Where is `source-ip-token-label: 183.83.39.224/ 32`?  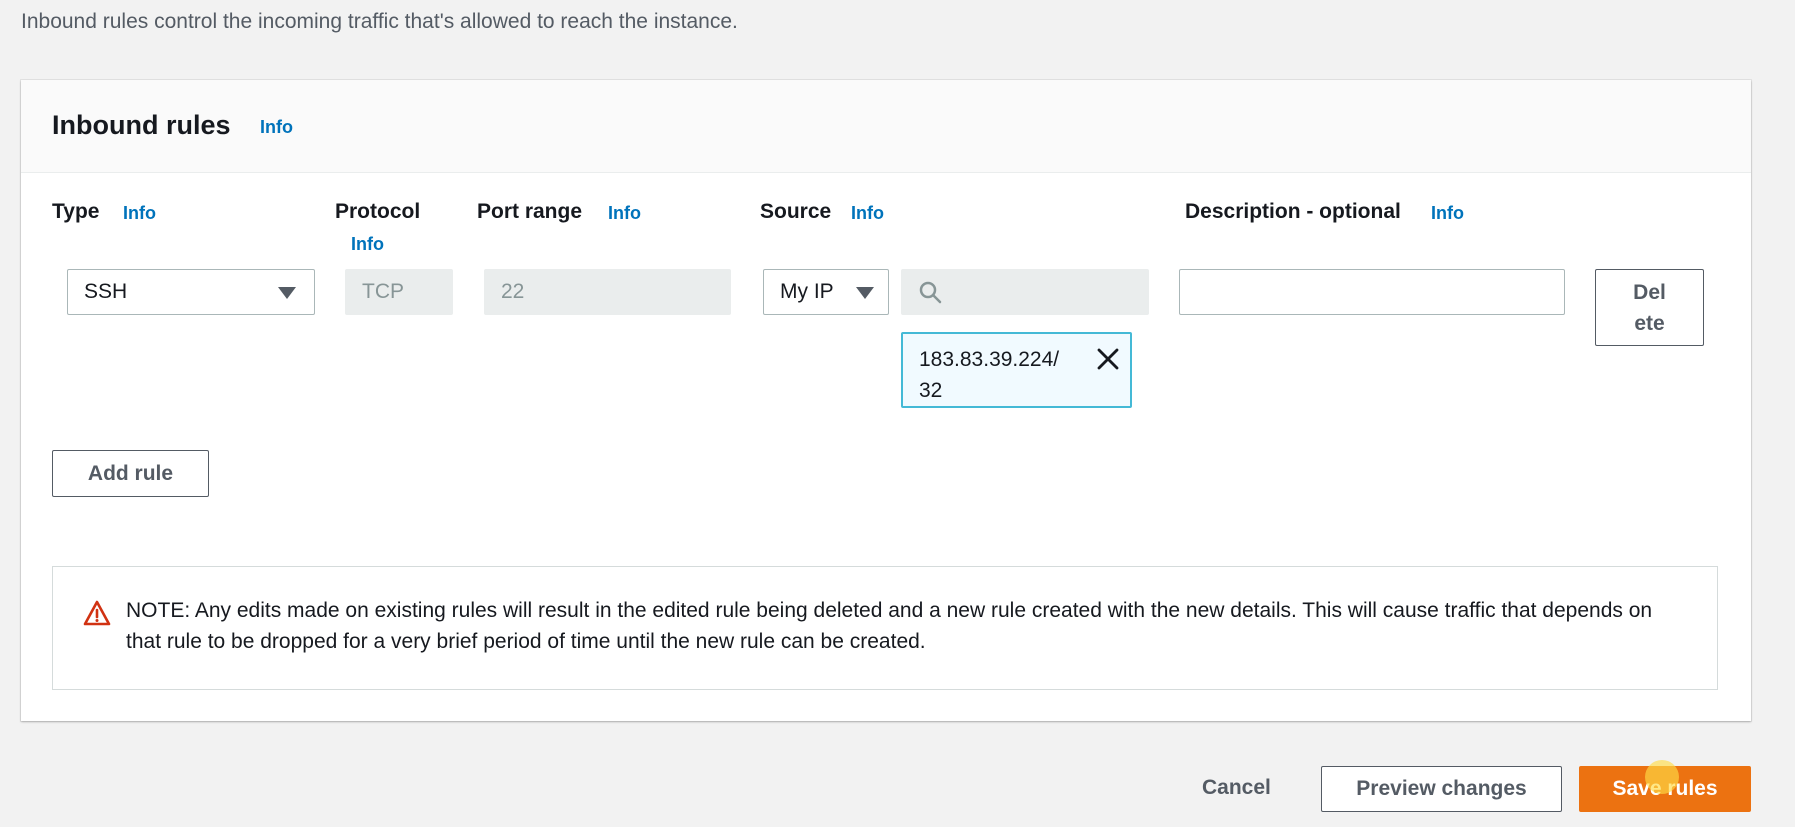 source-ip-token-label: 183.83.39.224/ 32 is located at coordinates (1004, 375).